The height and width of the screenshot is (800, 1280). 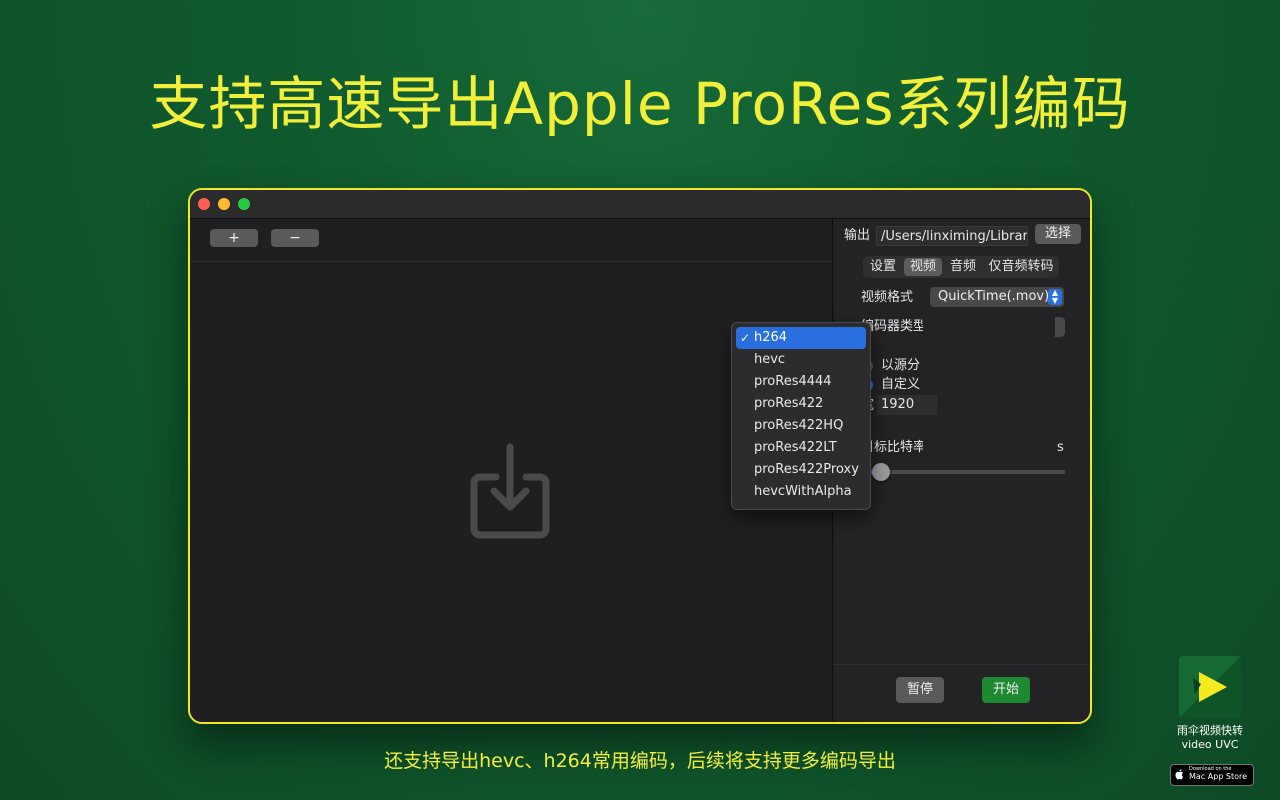 I want to click on close-window-button, so click(x=204, y=204).